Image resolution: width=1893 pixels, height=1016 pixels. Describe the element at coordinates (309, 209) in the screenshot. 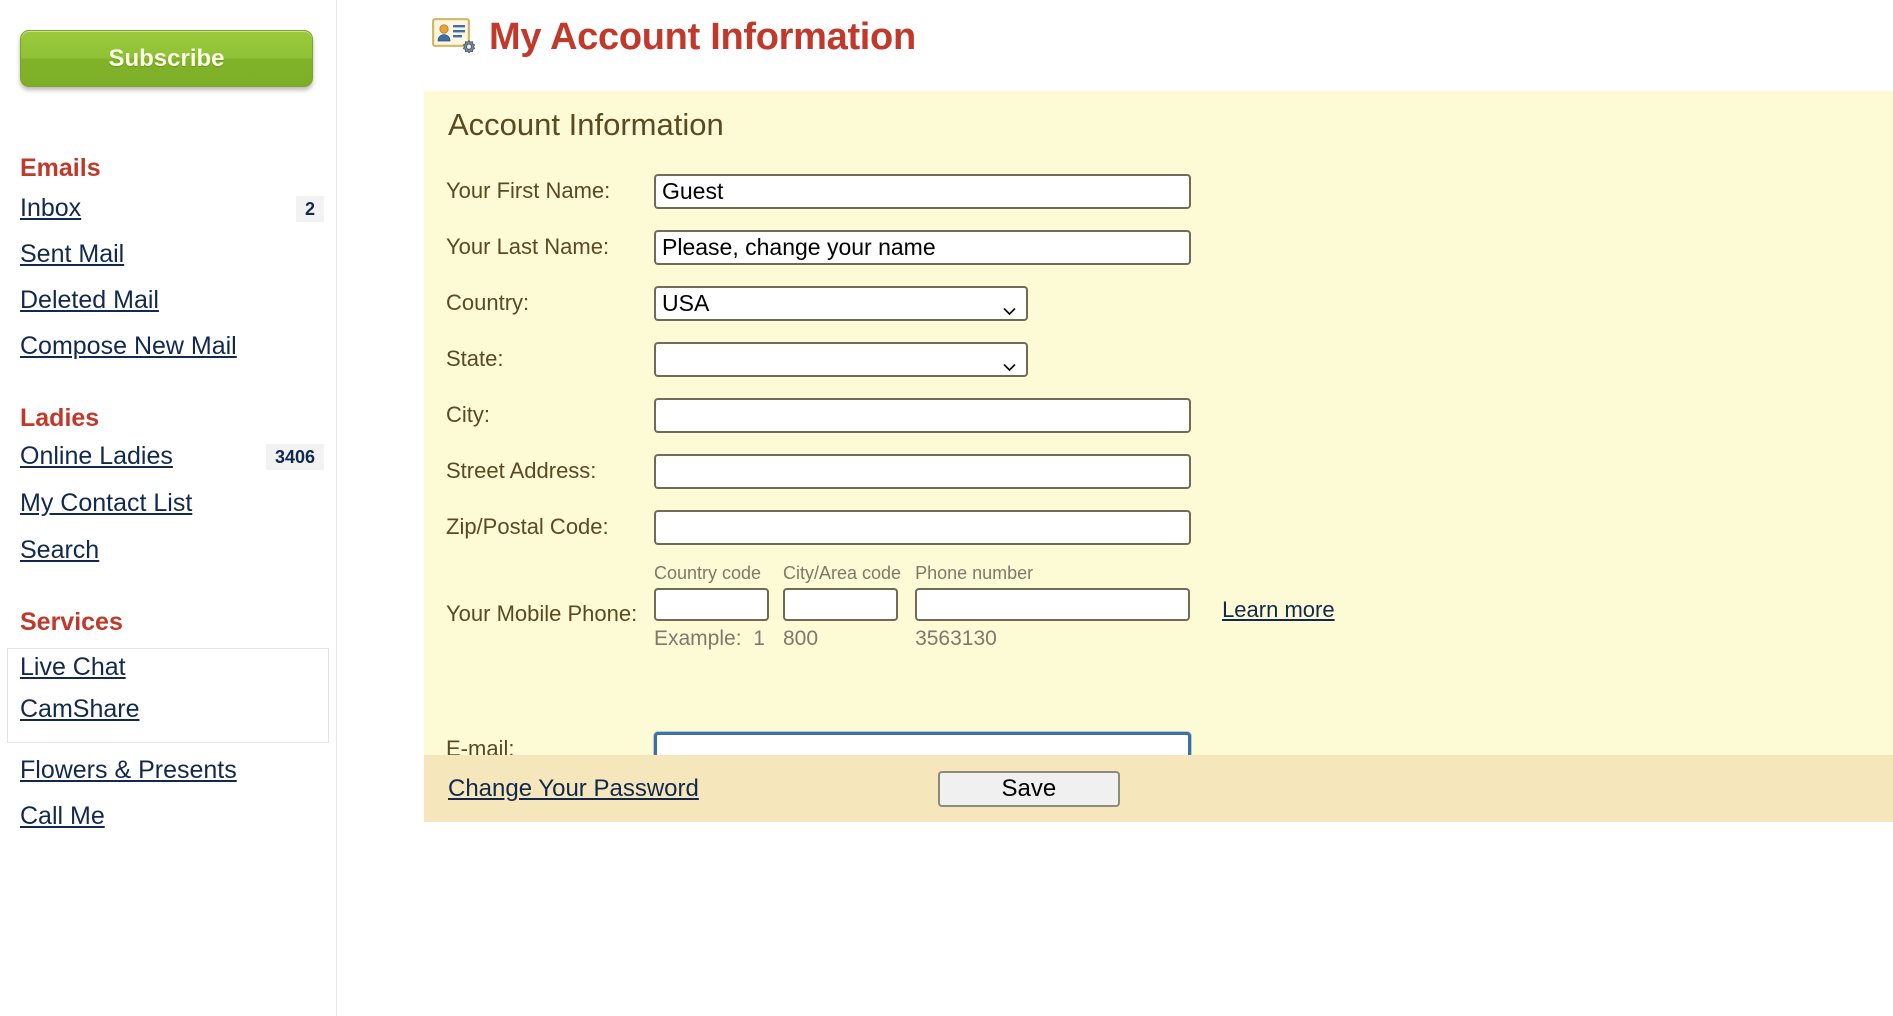

I see `inbox-unread-badge: 2` at that location.